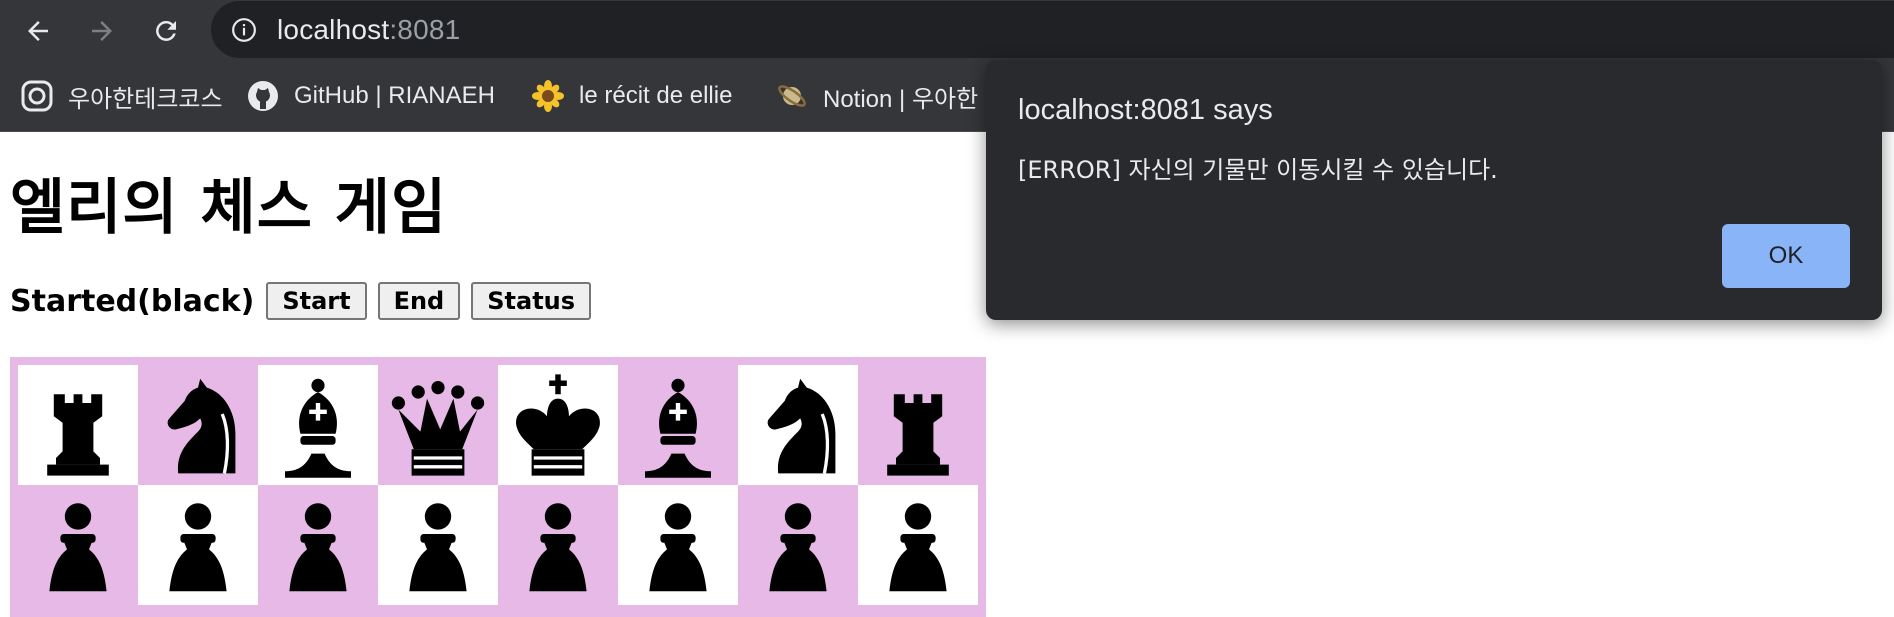 Image resolution: width=1894 pixels, height=617 pixels. I want to click on forward-button, so click(102, 31).